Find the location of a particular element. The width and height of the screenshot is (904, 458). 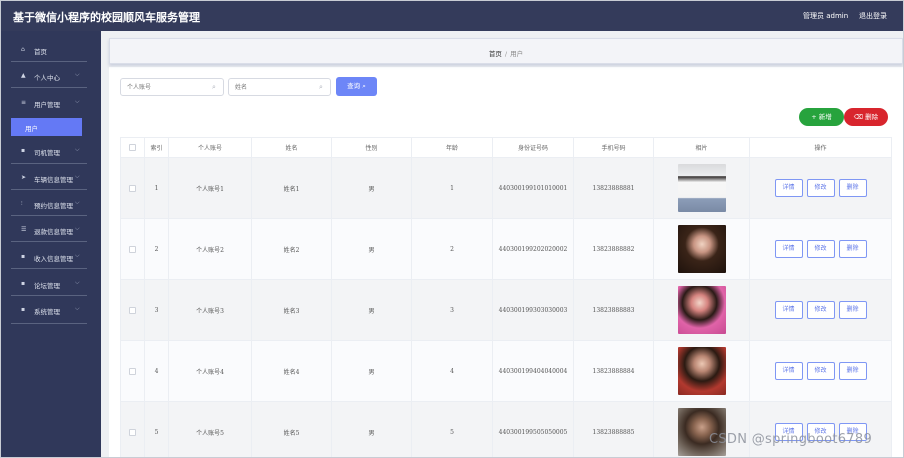

bulk-delete-button: ⌫ 删除 is located at coordinates (866, 117).